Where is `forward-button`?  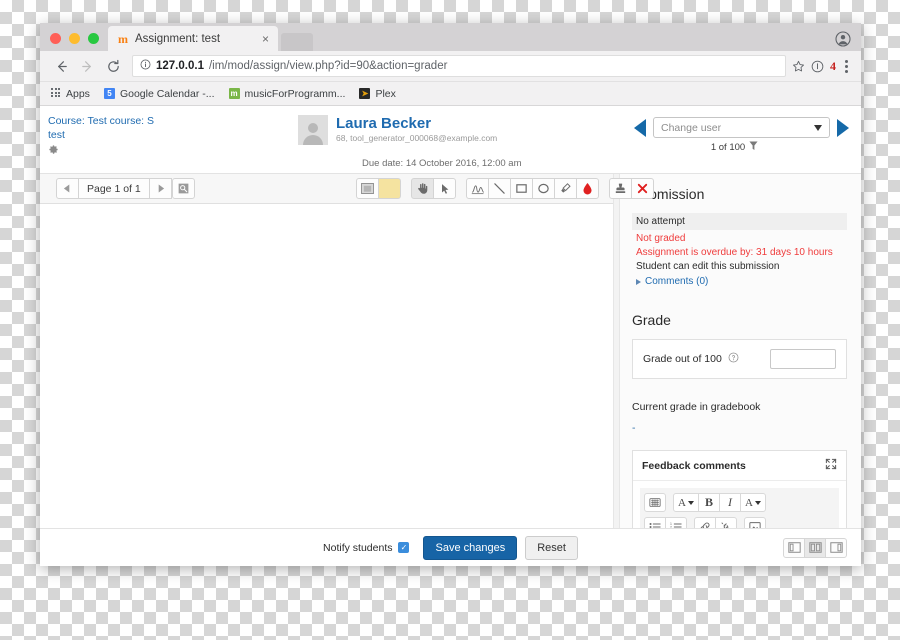
forward-button is located at coordinates (87, 66).